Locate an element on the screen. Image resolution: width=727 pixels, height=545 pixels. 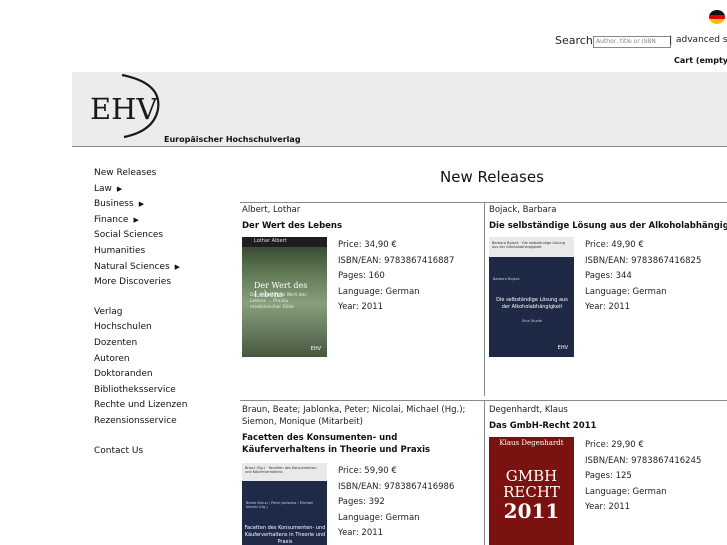
book-pages: Pages: 392 is located at coordinates (361, 502).